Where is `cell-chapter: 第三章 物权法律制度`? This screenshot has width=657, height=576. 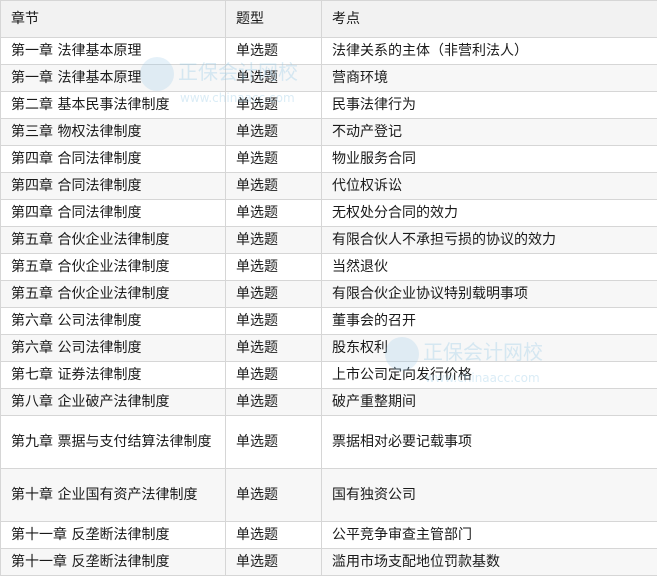
cell-chapter: 第三章 物权法律制度 is located at coordinates (113, 132).